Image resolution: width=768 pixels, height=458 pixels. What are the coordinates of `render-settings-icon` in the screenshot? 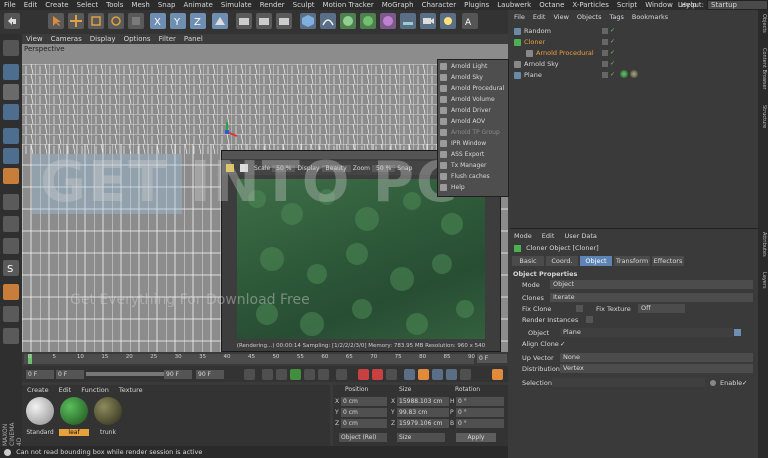 It's located at (284, 21).